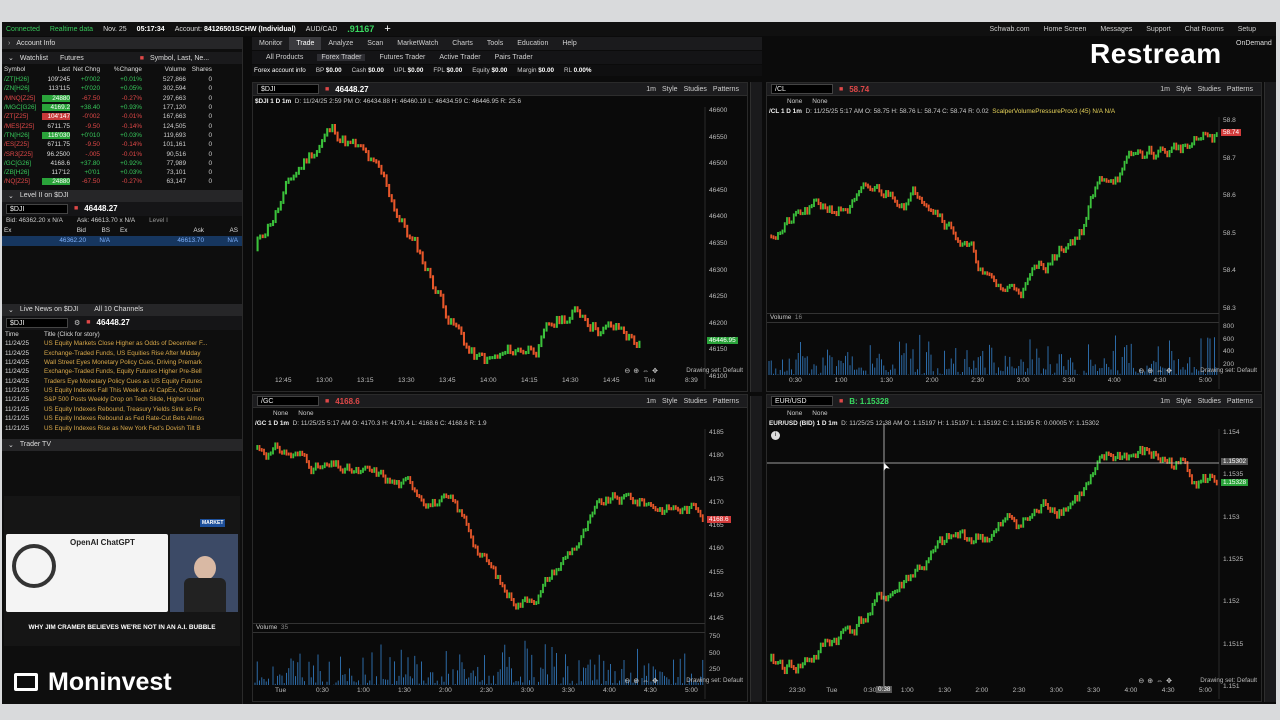 Image resolution: width=1280 pixels, height=720 pixels. What do you see at coordinates (387, 29) in the screenshot?
I see `add-icon: +` at bounding box center [387, 29].